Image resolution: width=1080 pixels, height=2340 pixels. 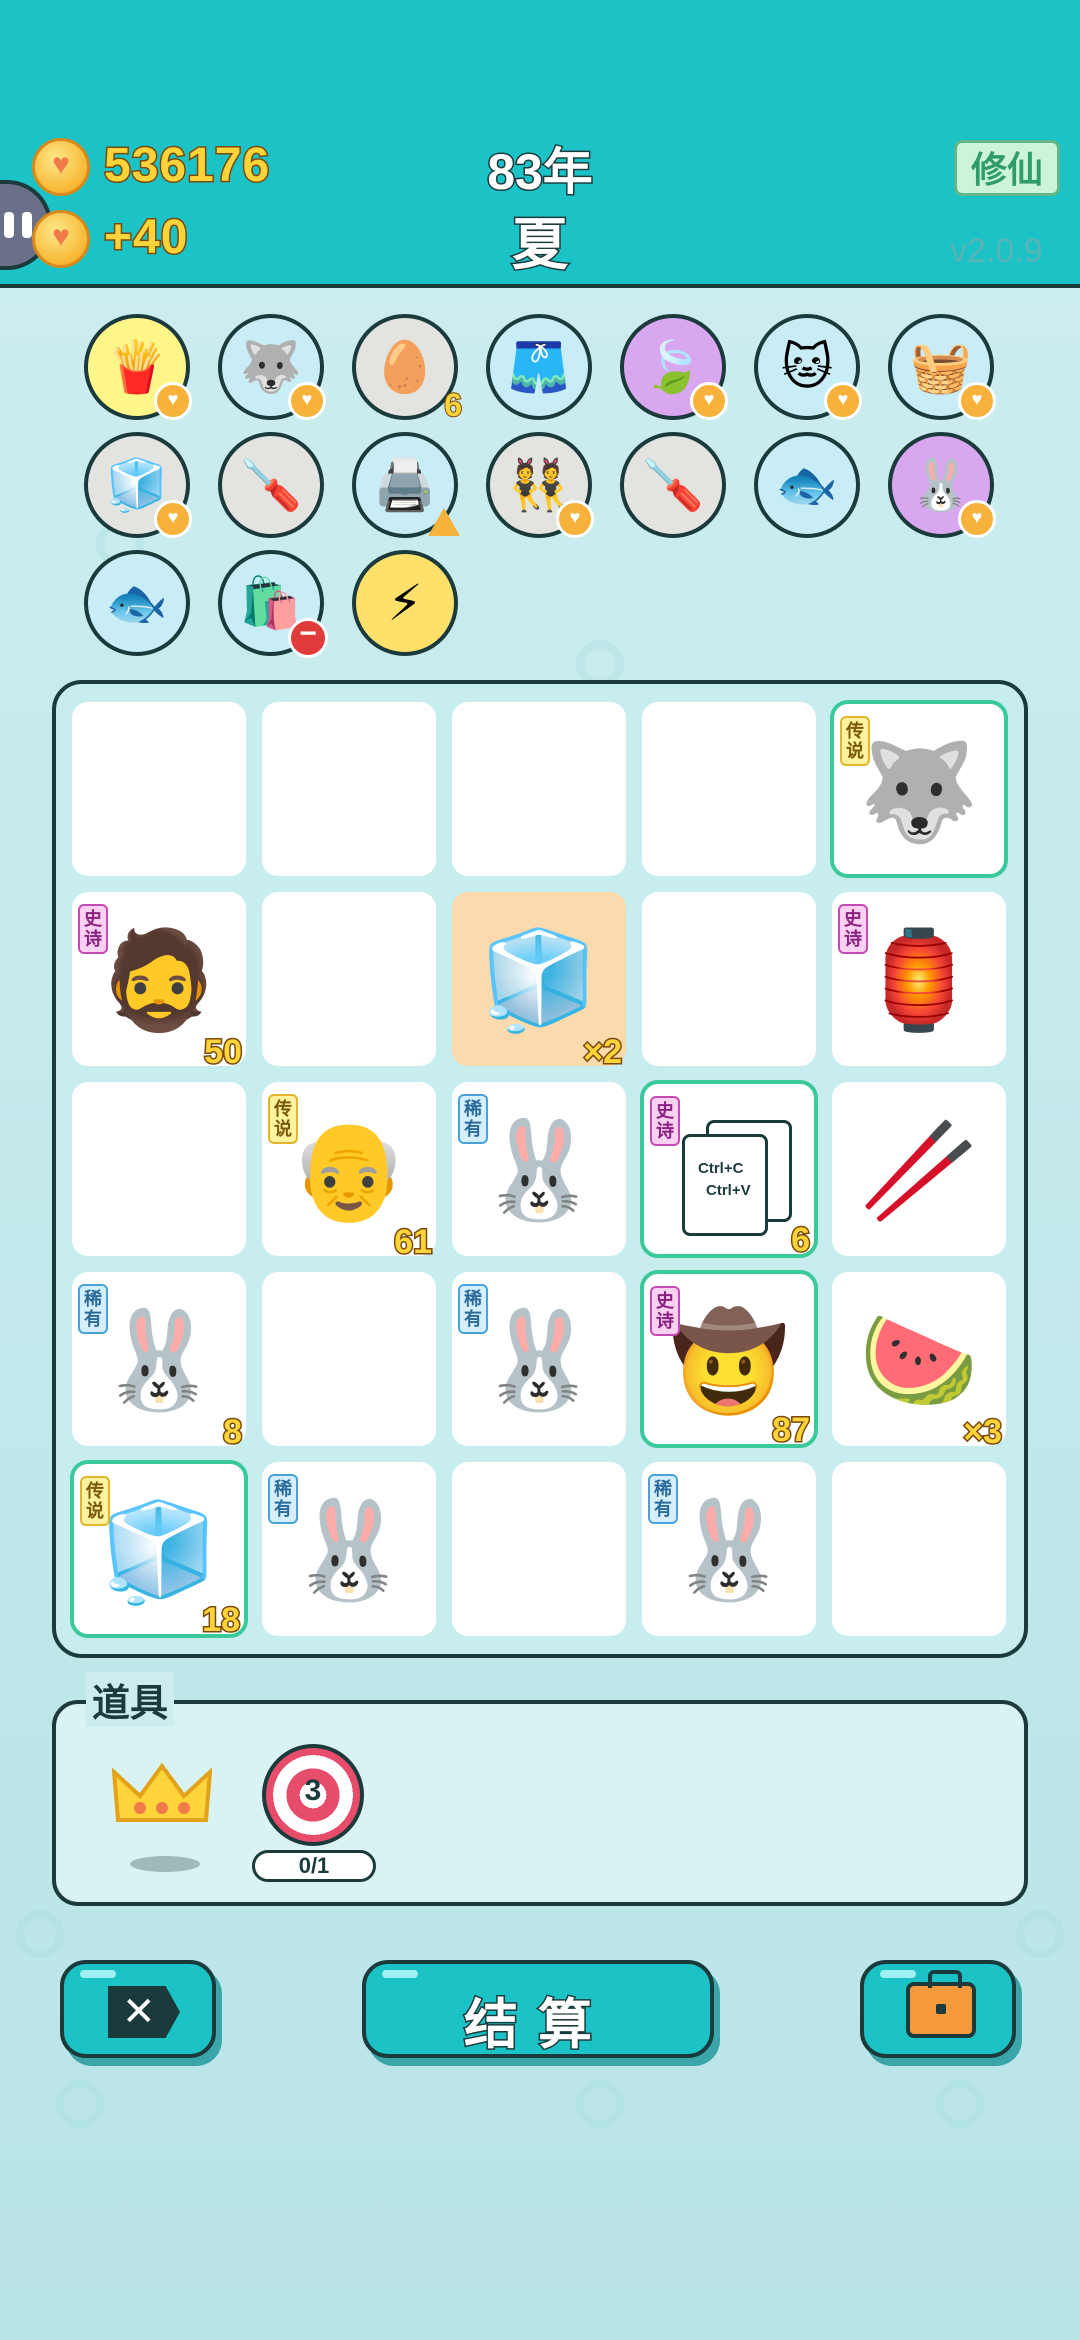 I want to click on year-label: 83年, so click(x=540, y=172).